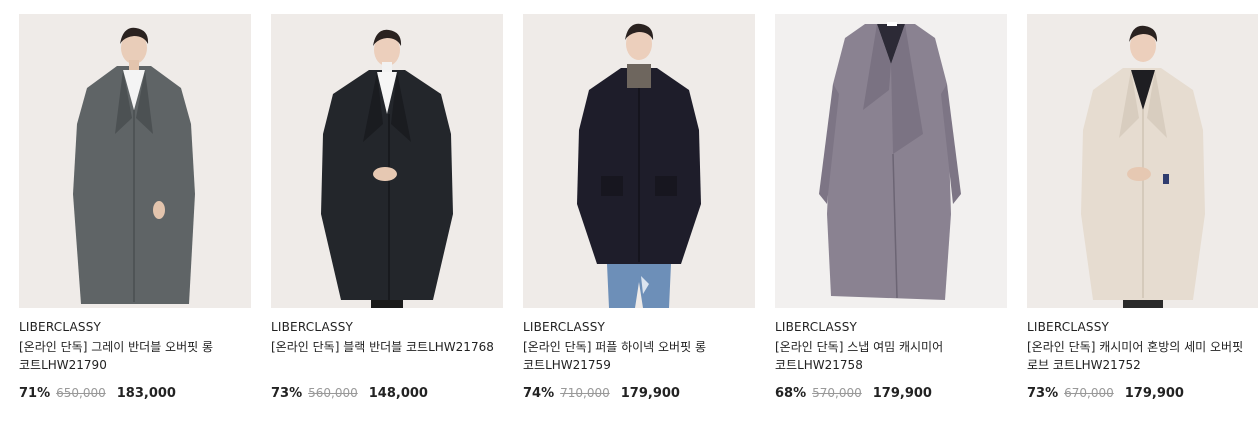 The image size is (1258, 443). I want to click on original-price: 710,000, so click(585, 393).